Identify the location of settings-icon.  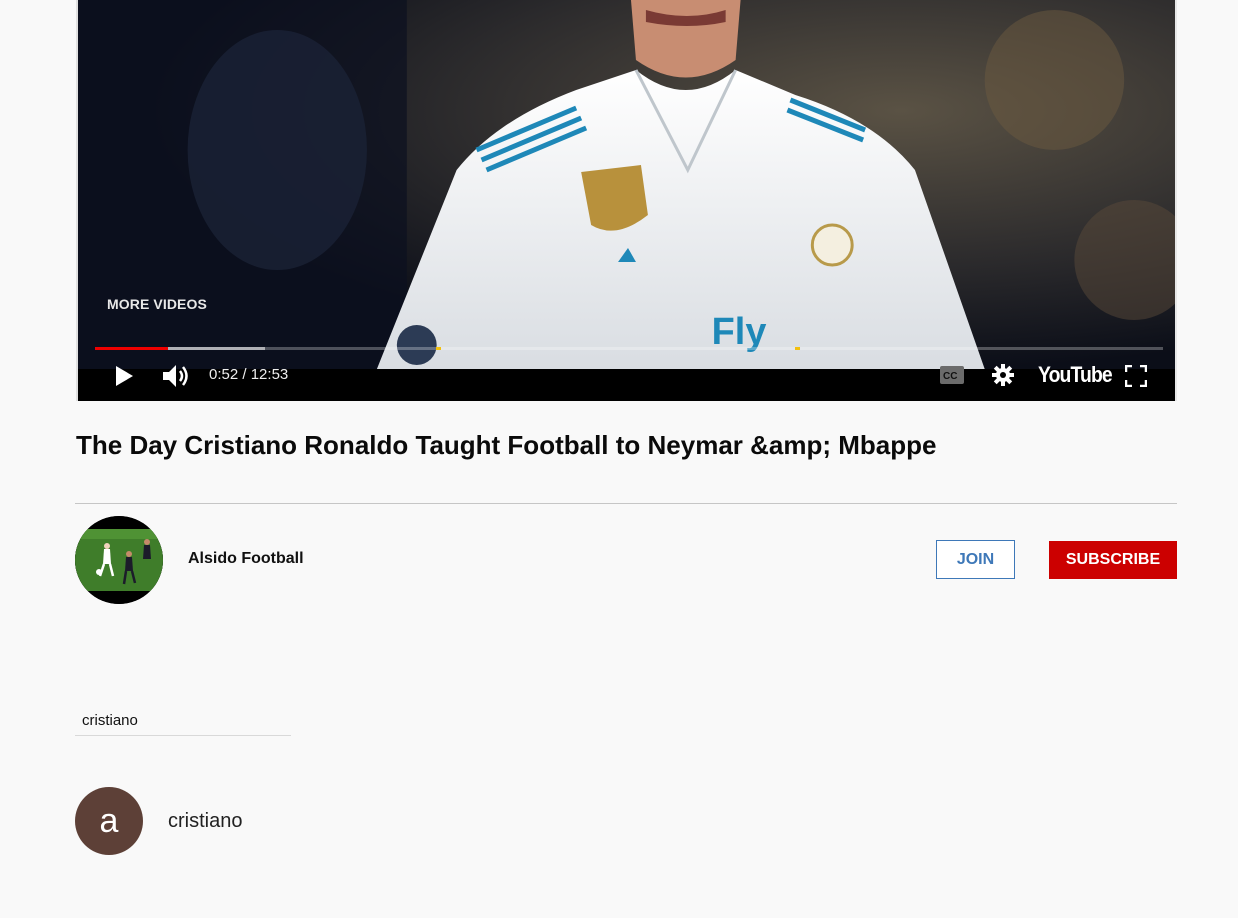
(1003, 375).